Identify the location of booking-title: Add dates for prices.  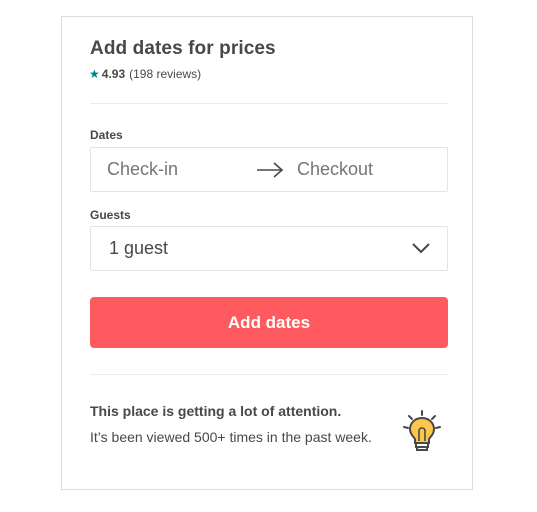
(183, 48).